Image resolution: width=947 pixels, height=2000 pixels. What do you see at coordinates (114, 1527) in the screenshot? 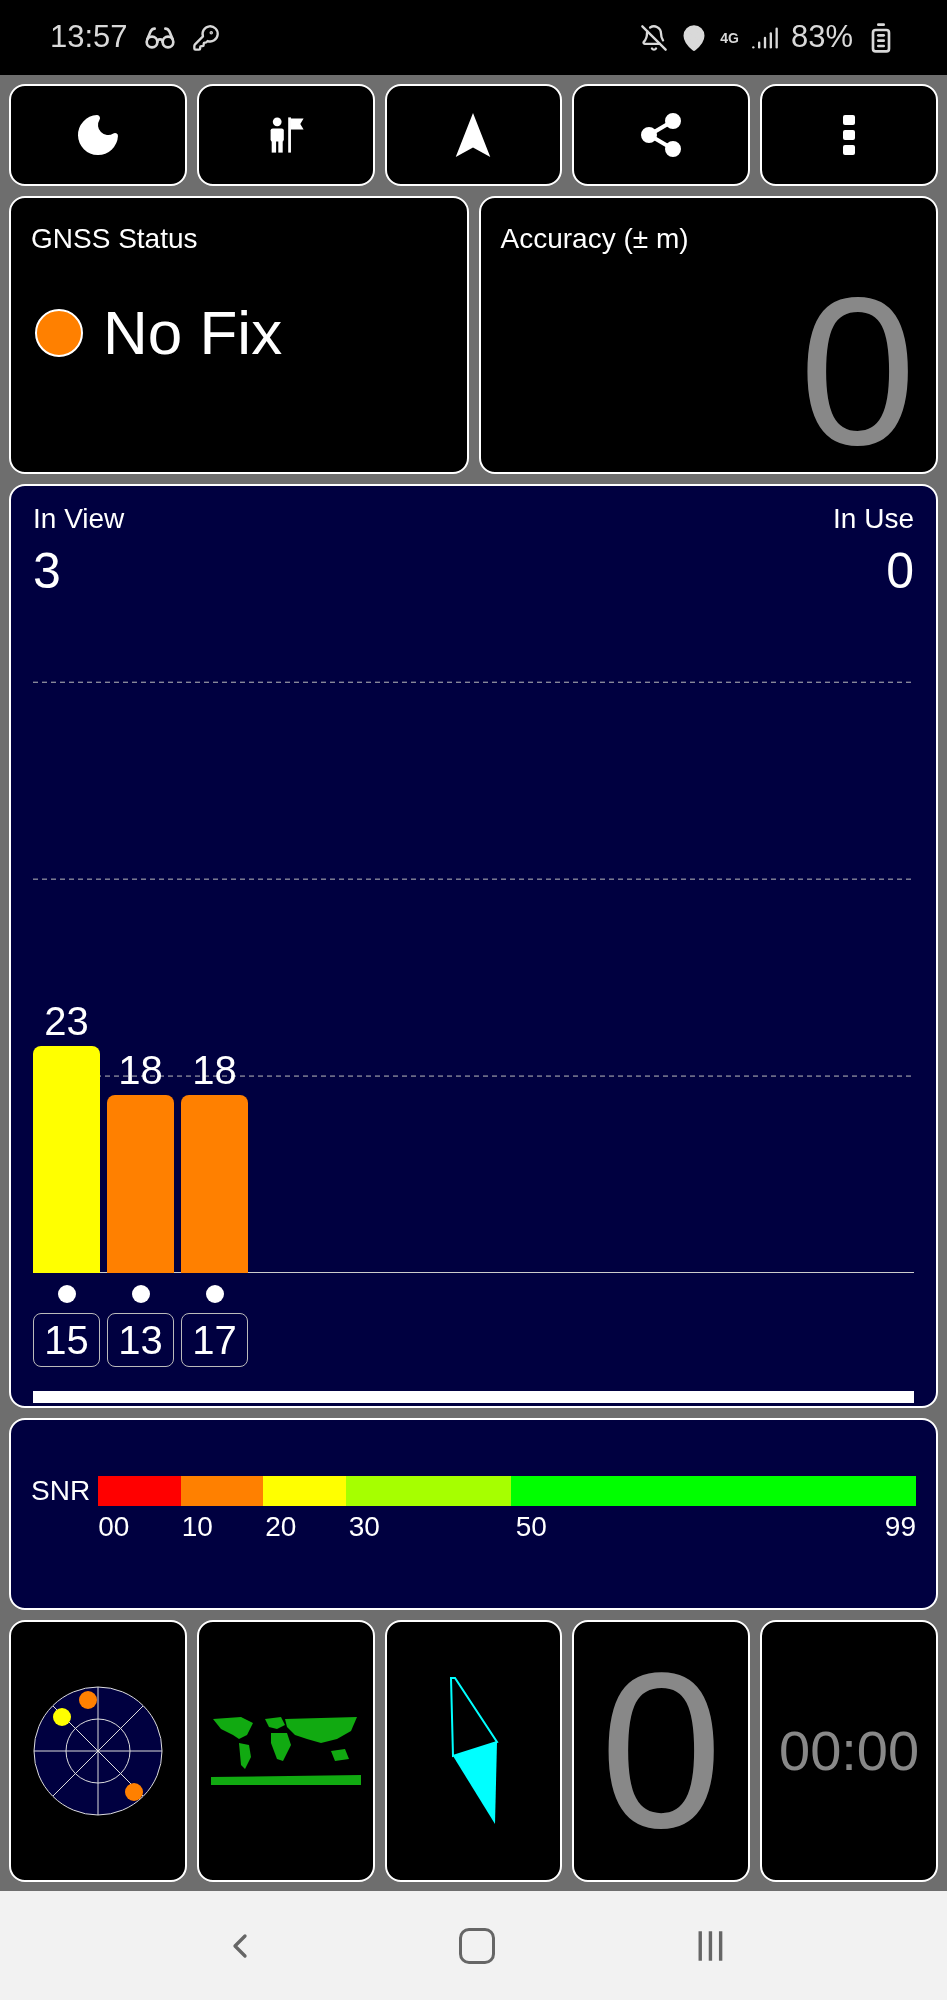
I see `snr-tick-label: 00` at bounding box center [114, 1527].